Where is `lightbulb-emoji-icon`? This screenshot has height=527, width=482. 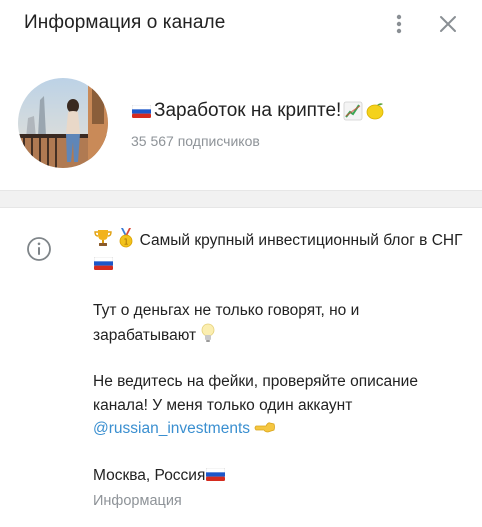
lightbulb-emoji-icon is located at coordinates (208, 332).